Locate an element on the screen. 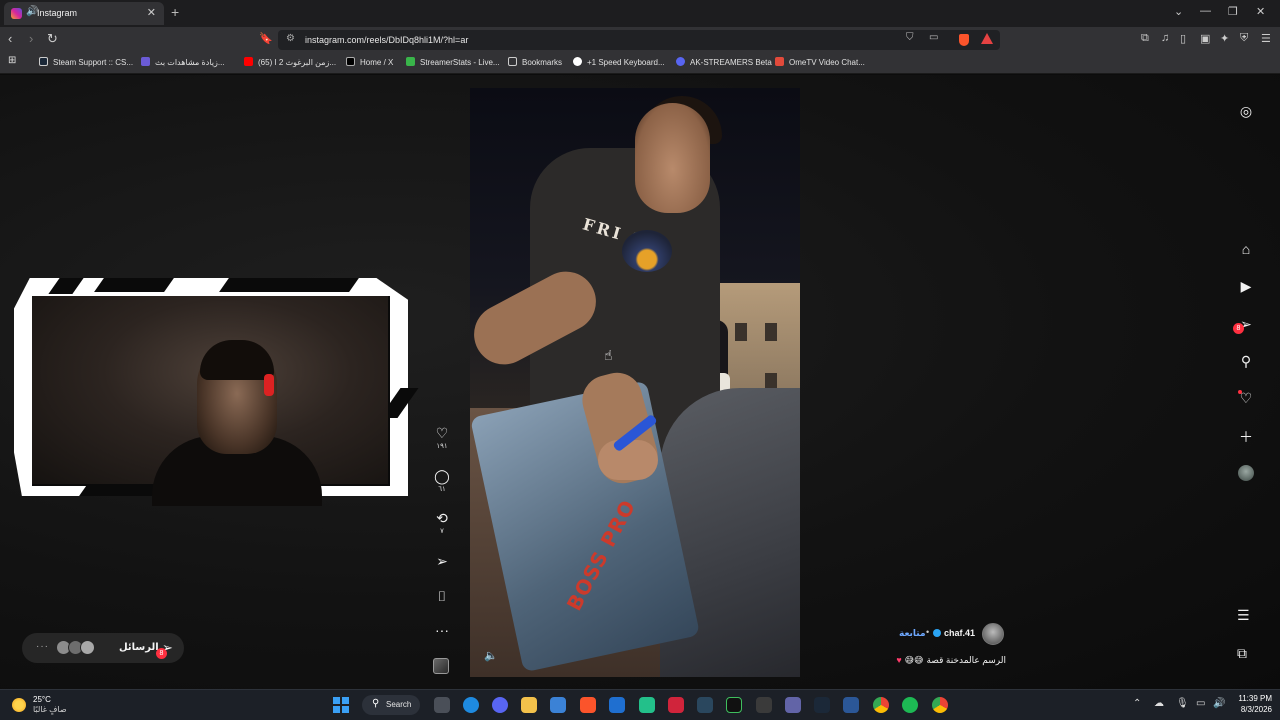 The height and width of the screenshot is (720, 1280). more-menu-icon: ☰ is located at coordinates (1243, 615).